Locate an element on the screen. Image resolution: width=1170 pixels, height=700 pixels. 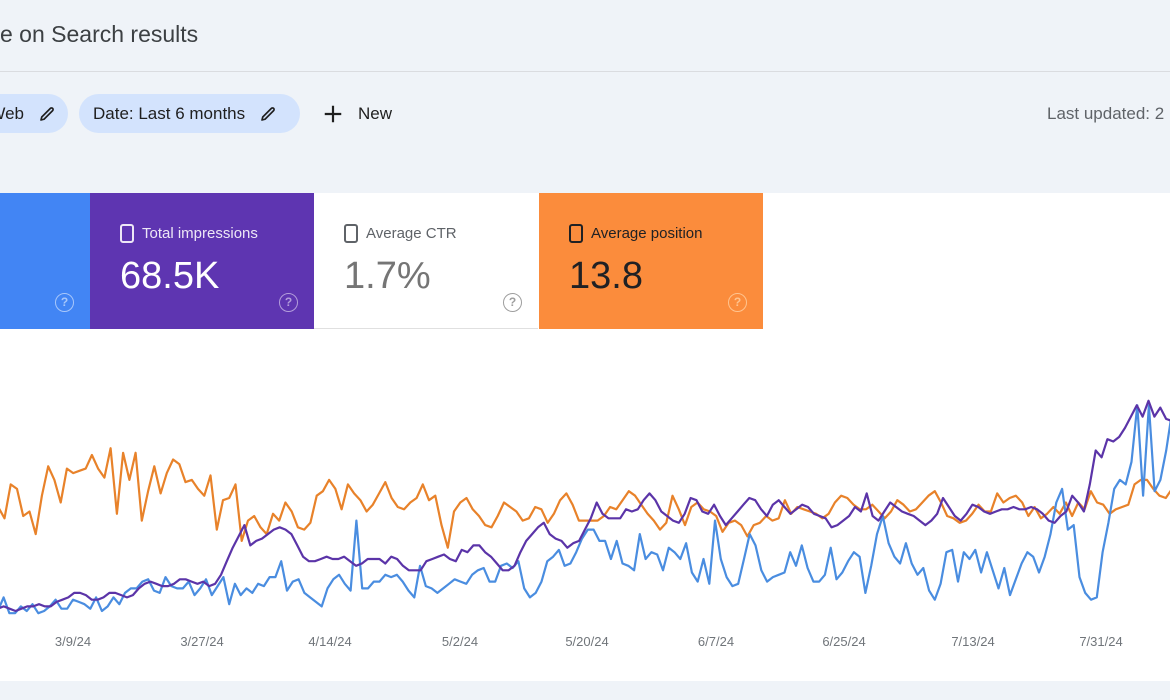
metric-label: Average position is located at coordinates (635, 233).